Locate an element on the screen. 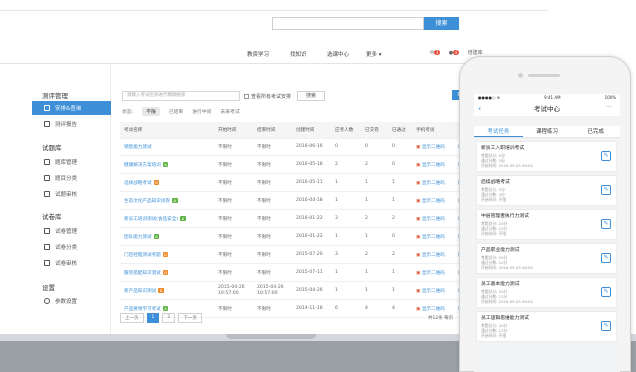 The height and width of the screenshot is (372, 636). sidebar-item-params: 参数设置 is located at coordinates (71, 301).